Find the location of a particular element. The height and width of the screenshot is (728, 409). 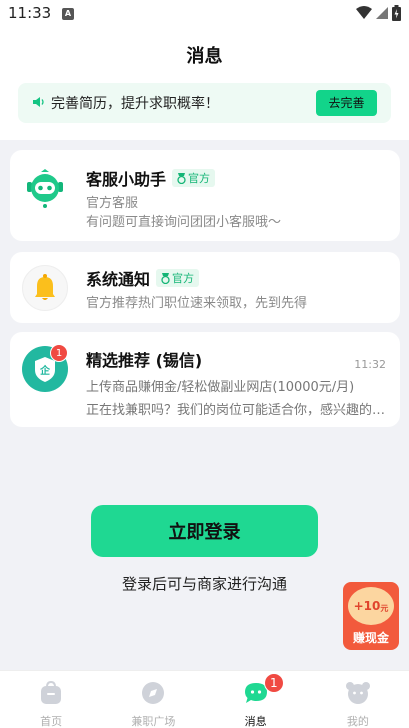

tab-profile: 我的 is located at coordinates (358, 699).